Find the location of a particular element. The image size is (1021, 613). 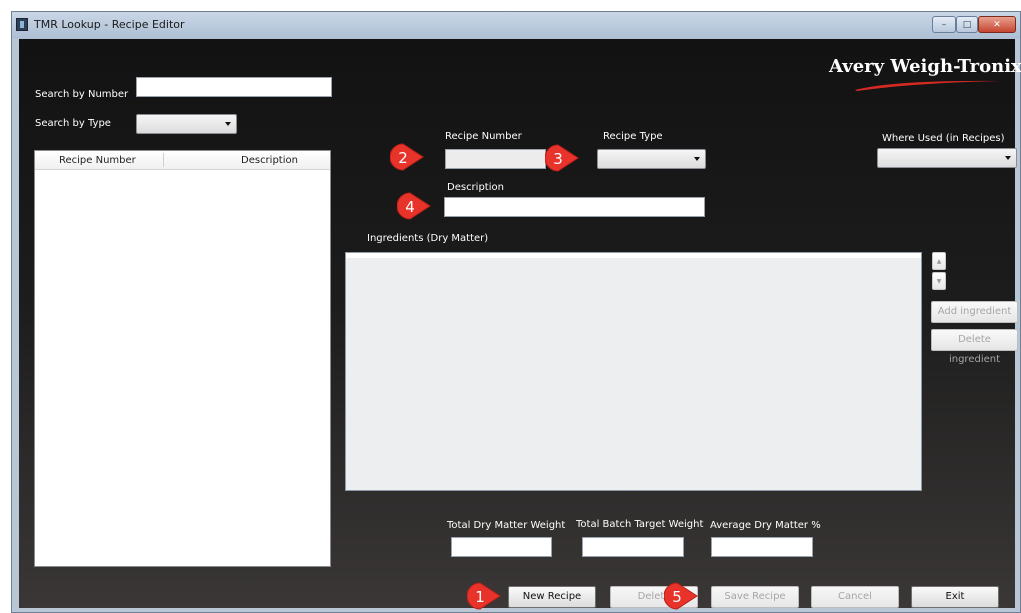

description-label: Description is located at coordinates (475, 187).